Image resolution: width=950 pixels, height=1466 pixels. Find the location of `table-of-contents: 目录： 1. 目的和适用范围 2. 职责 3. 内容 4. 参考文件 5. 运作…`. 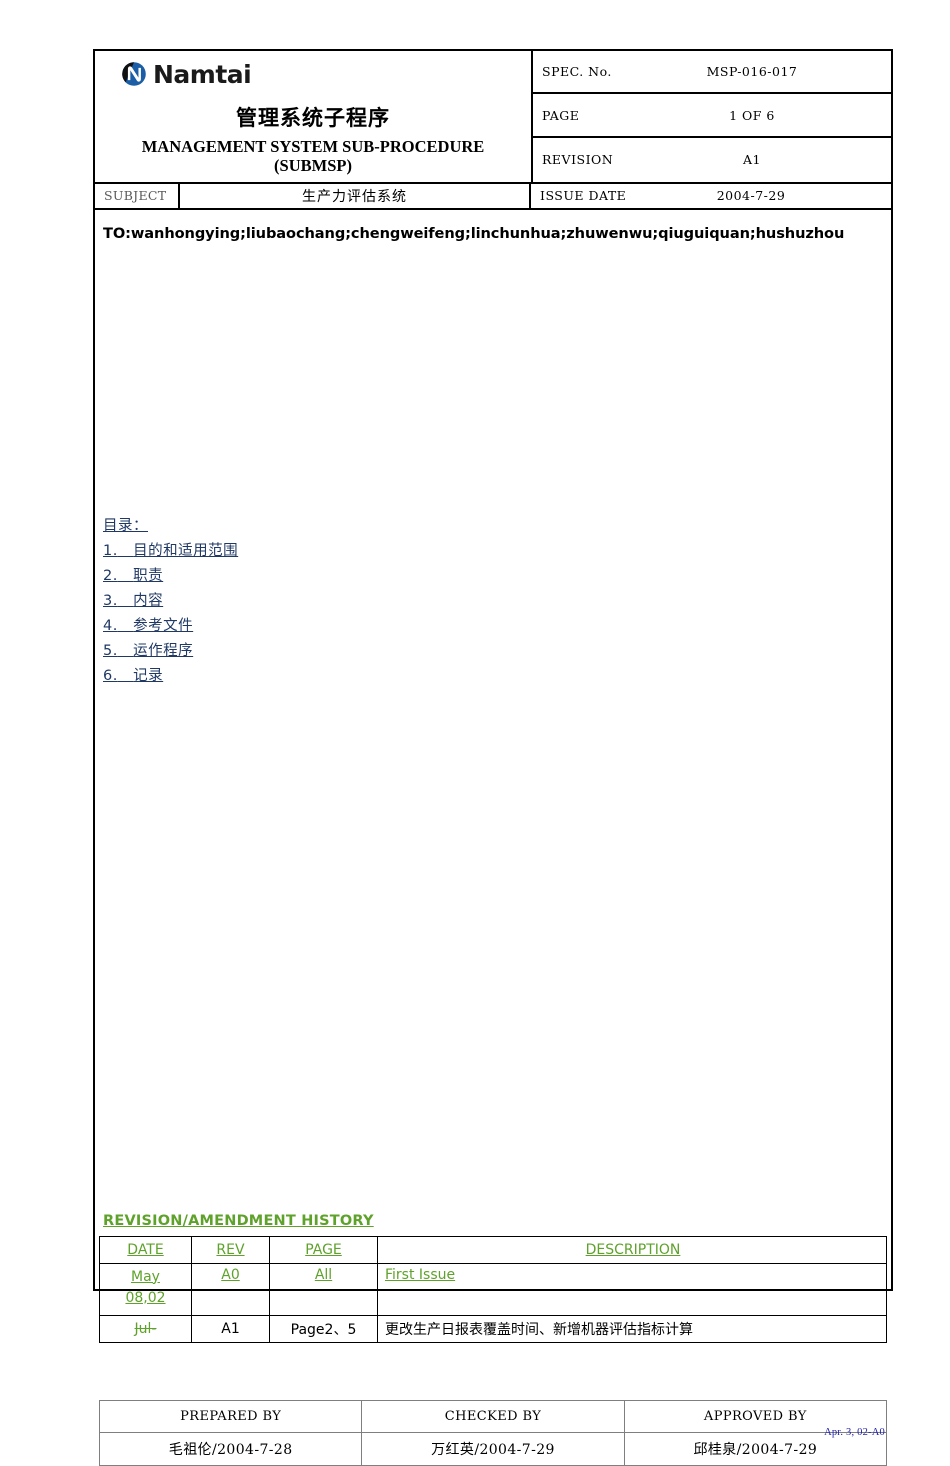

table-of-contents: 目录： 1. 目的和适用范围 2. 职责 3. 内容 4. 参考文件 5. 运作… is located at coordinates (170, 602).